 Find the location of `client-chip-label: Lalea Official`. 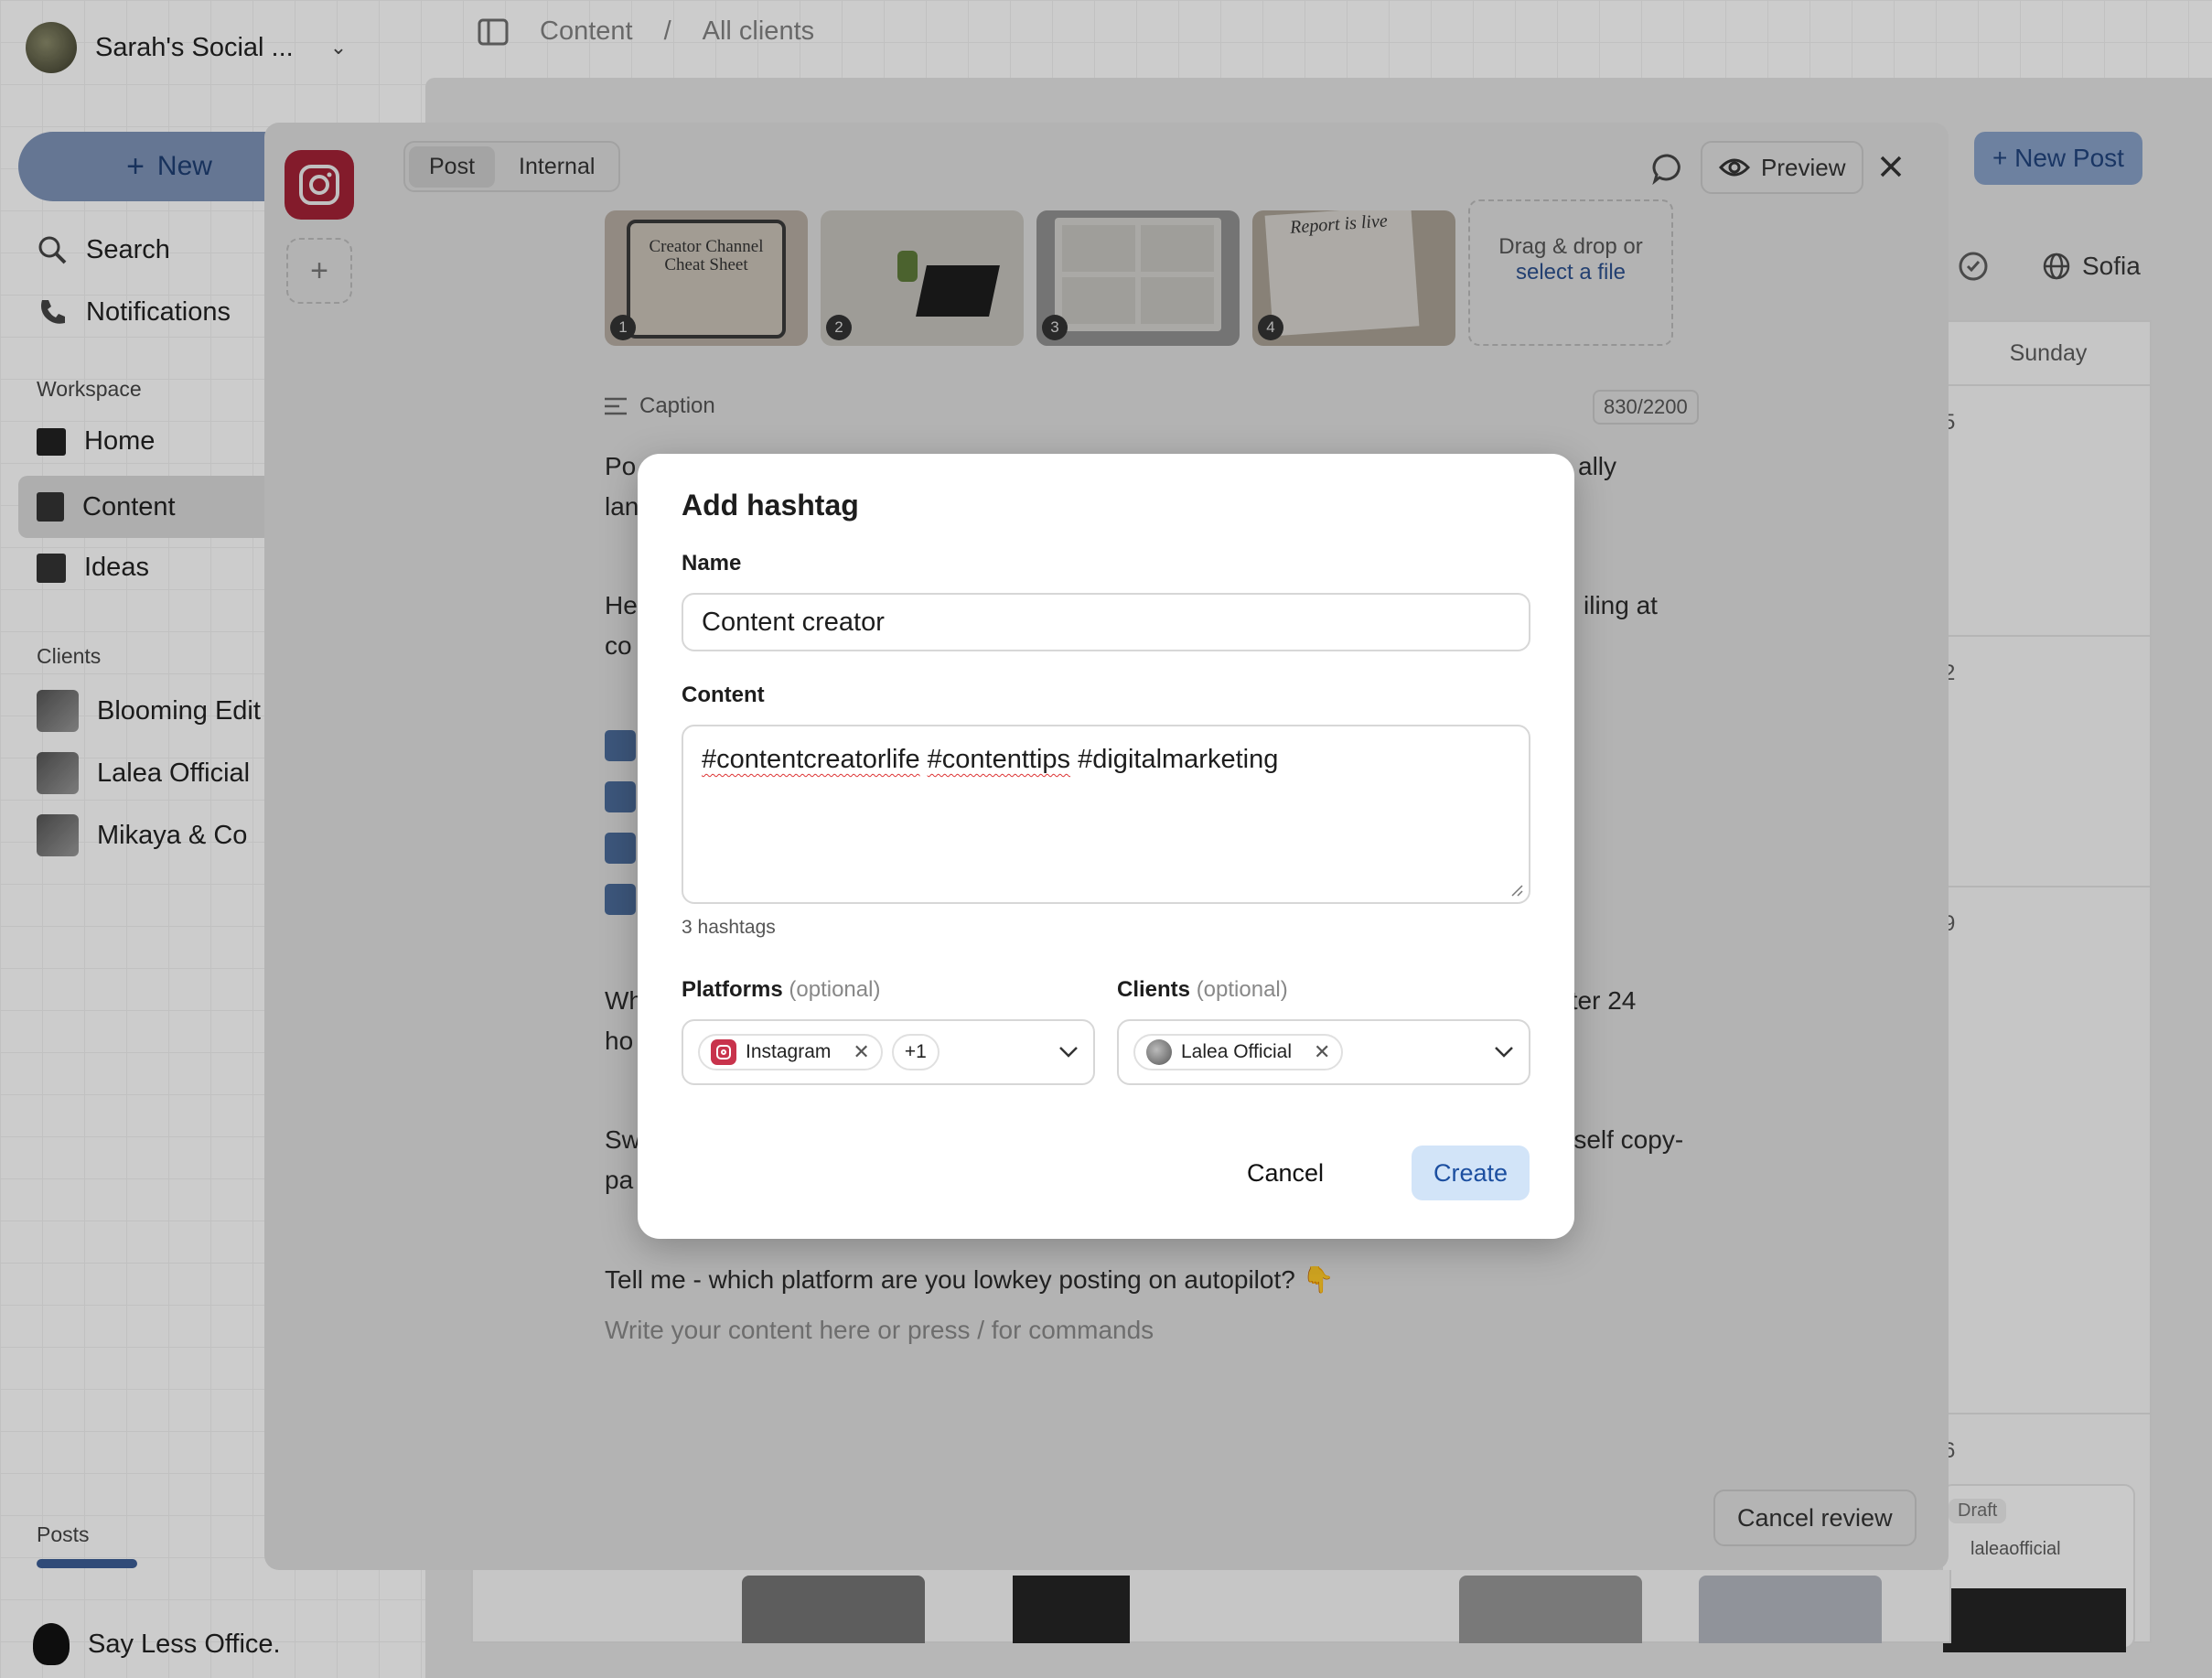

client-chip-label: Lalea Official is located at coordinates (1237, 1051).